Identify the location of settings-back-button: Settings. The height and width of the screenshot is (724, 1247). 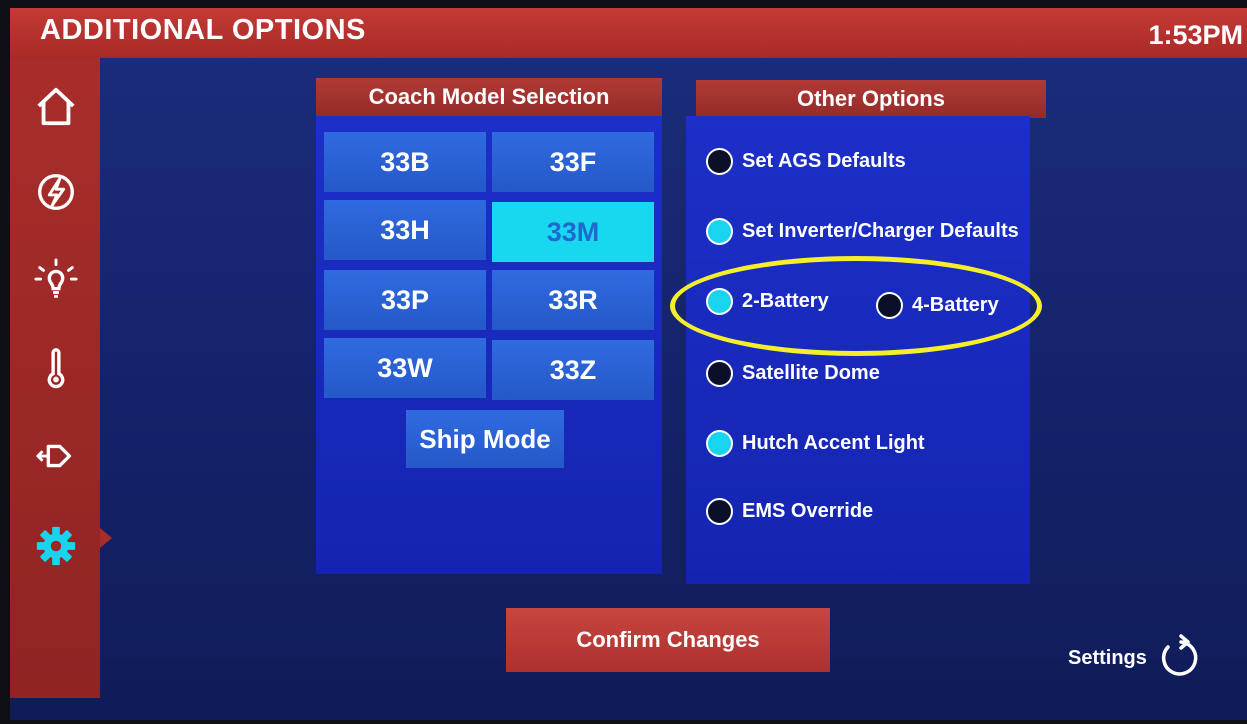
(1135, 658).